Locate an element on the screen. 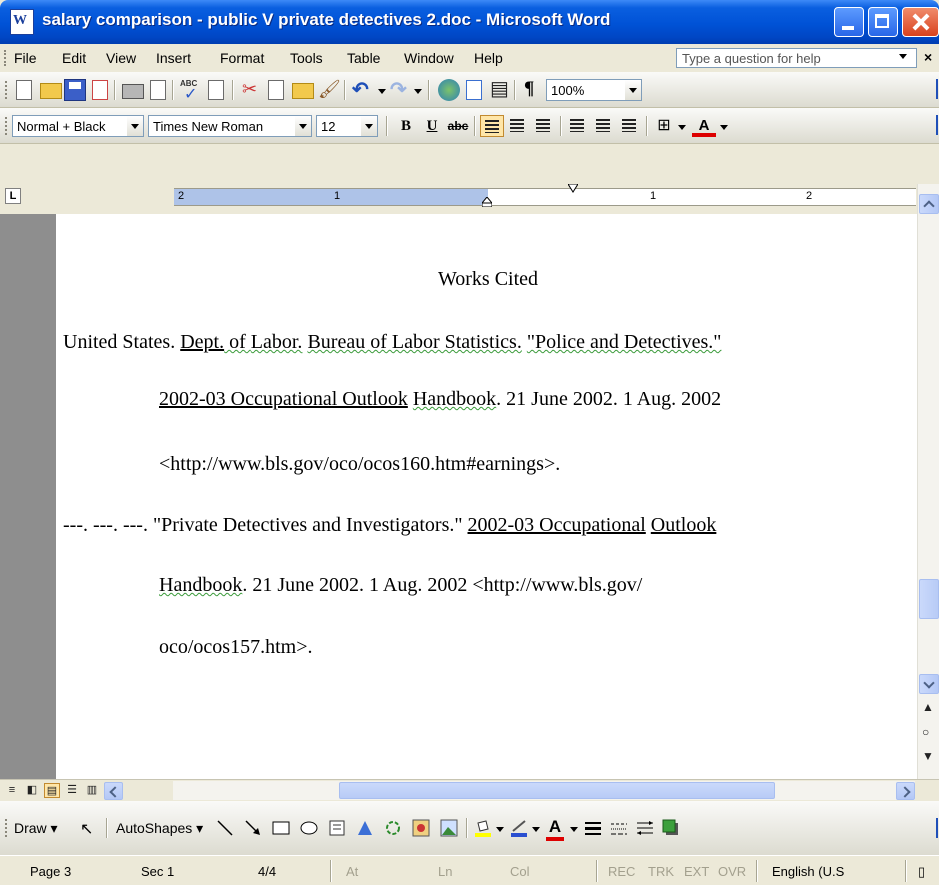 This screenshot has width=939, height=885. redo-dropdown-icon is located at coordinates (418, 91).